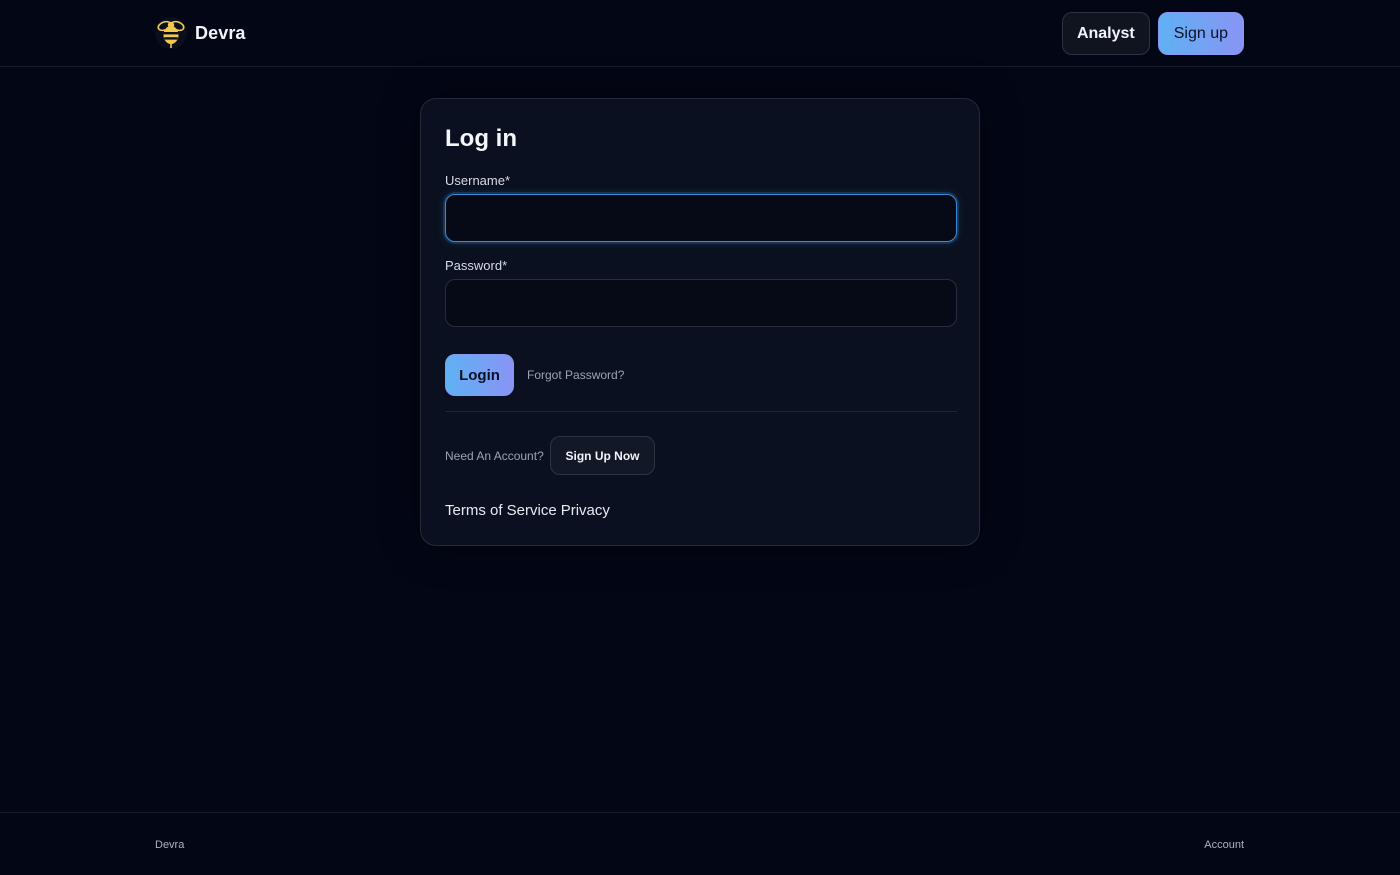  I want to click on username-input, so click(701, 218).